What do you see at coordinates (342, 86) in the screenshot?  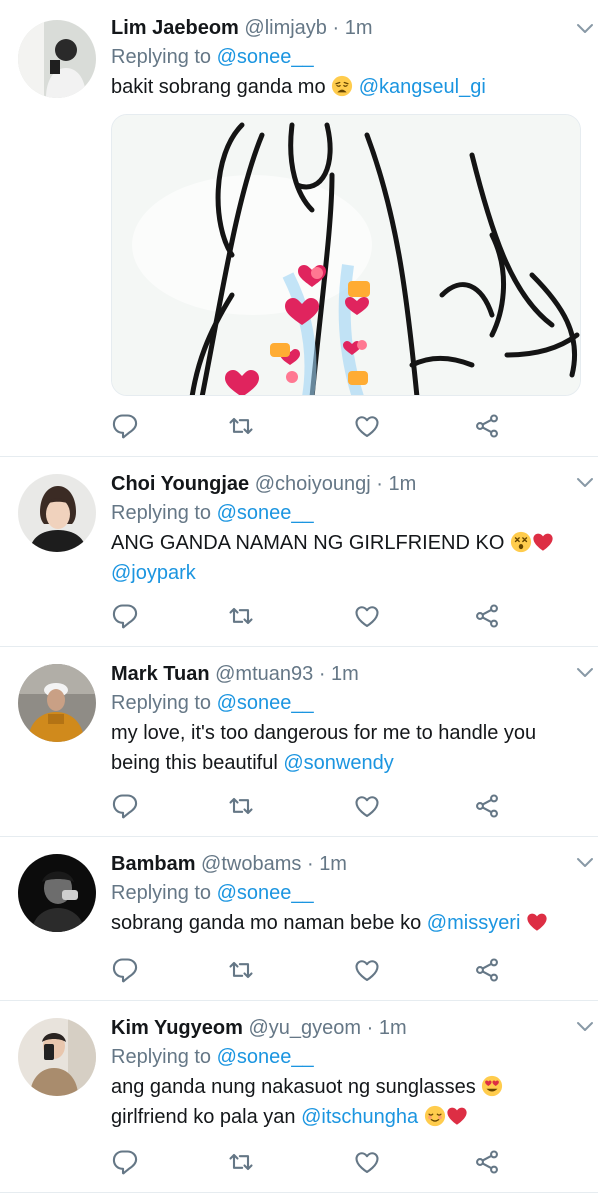 I see `weary-face-emoji` at bounding box center [342, 86].